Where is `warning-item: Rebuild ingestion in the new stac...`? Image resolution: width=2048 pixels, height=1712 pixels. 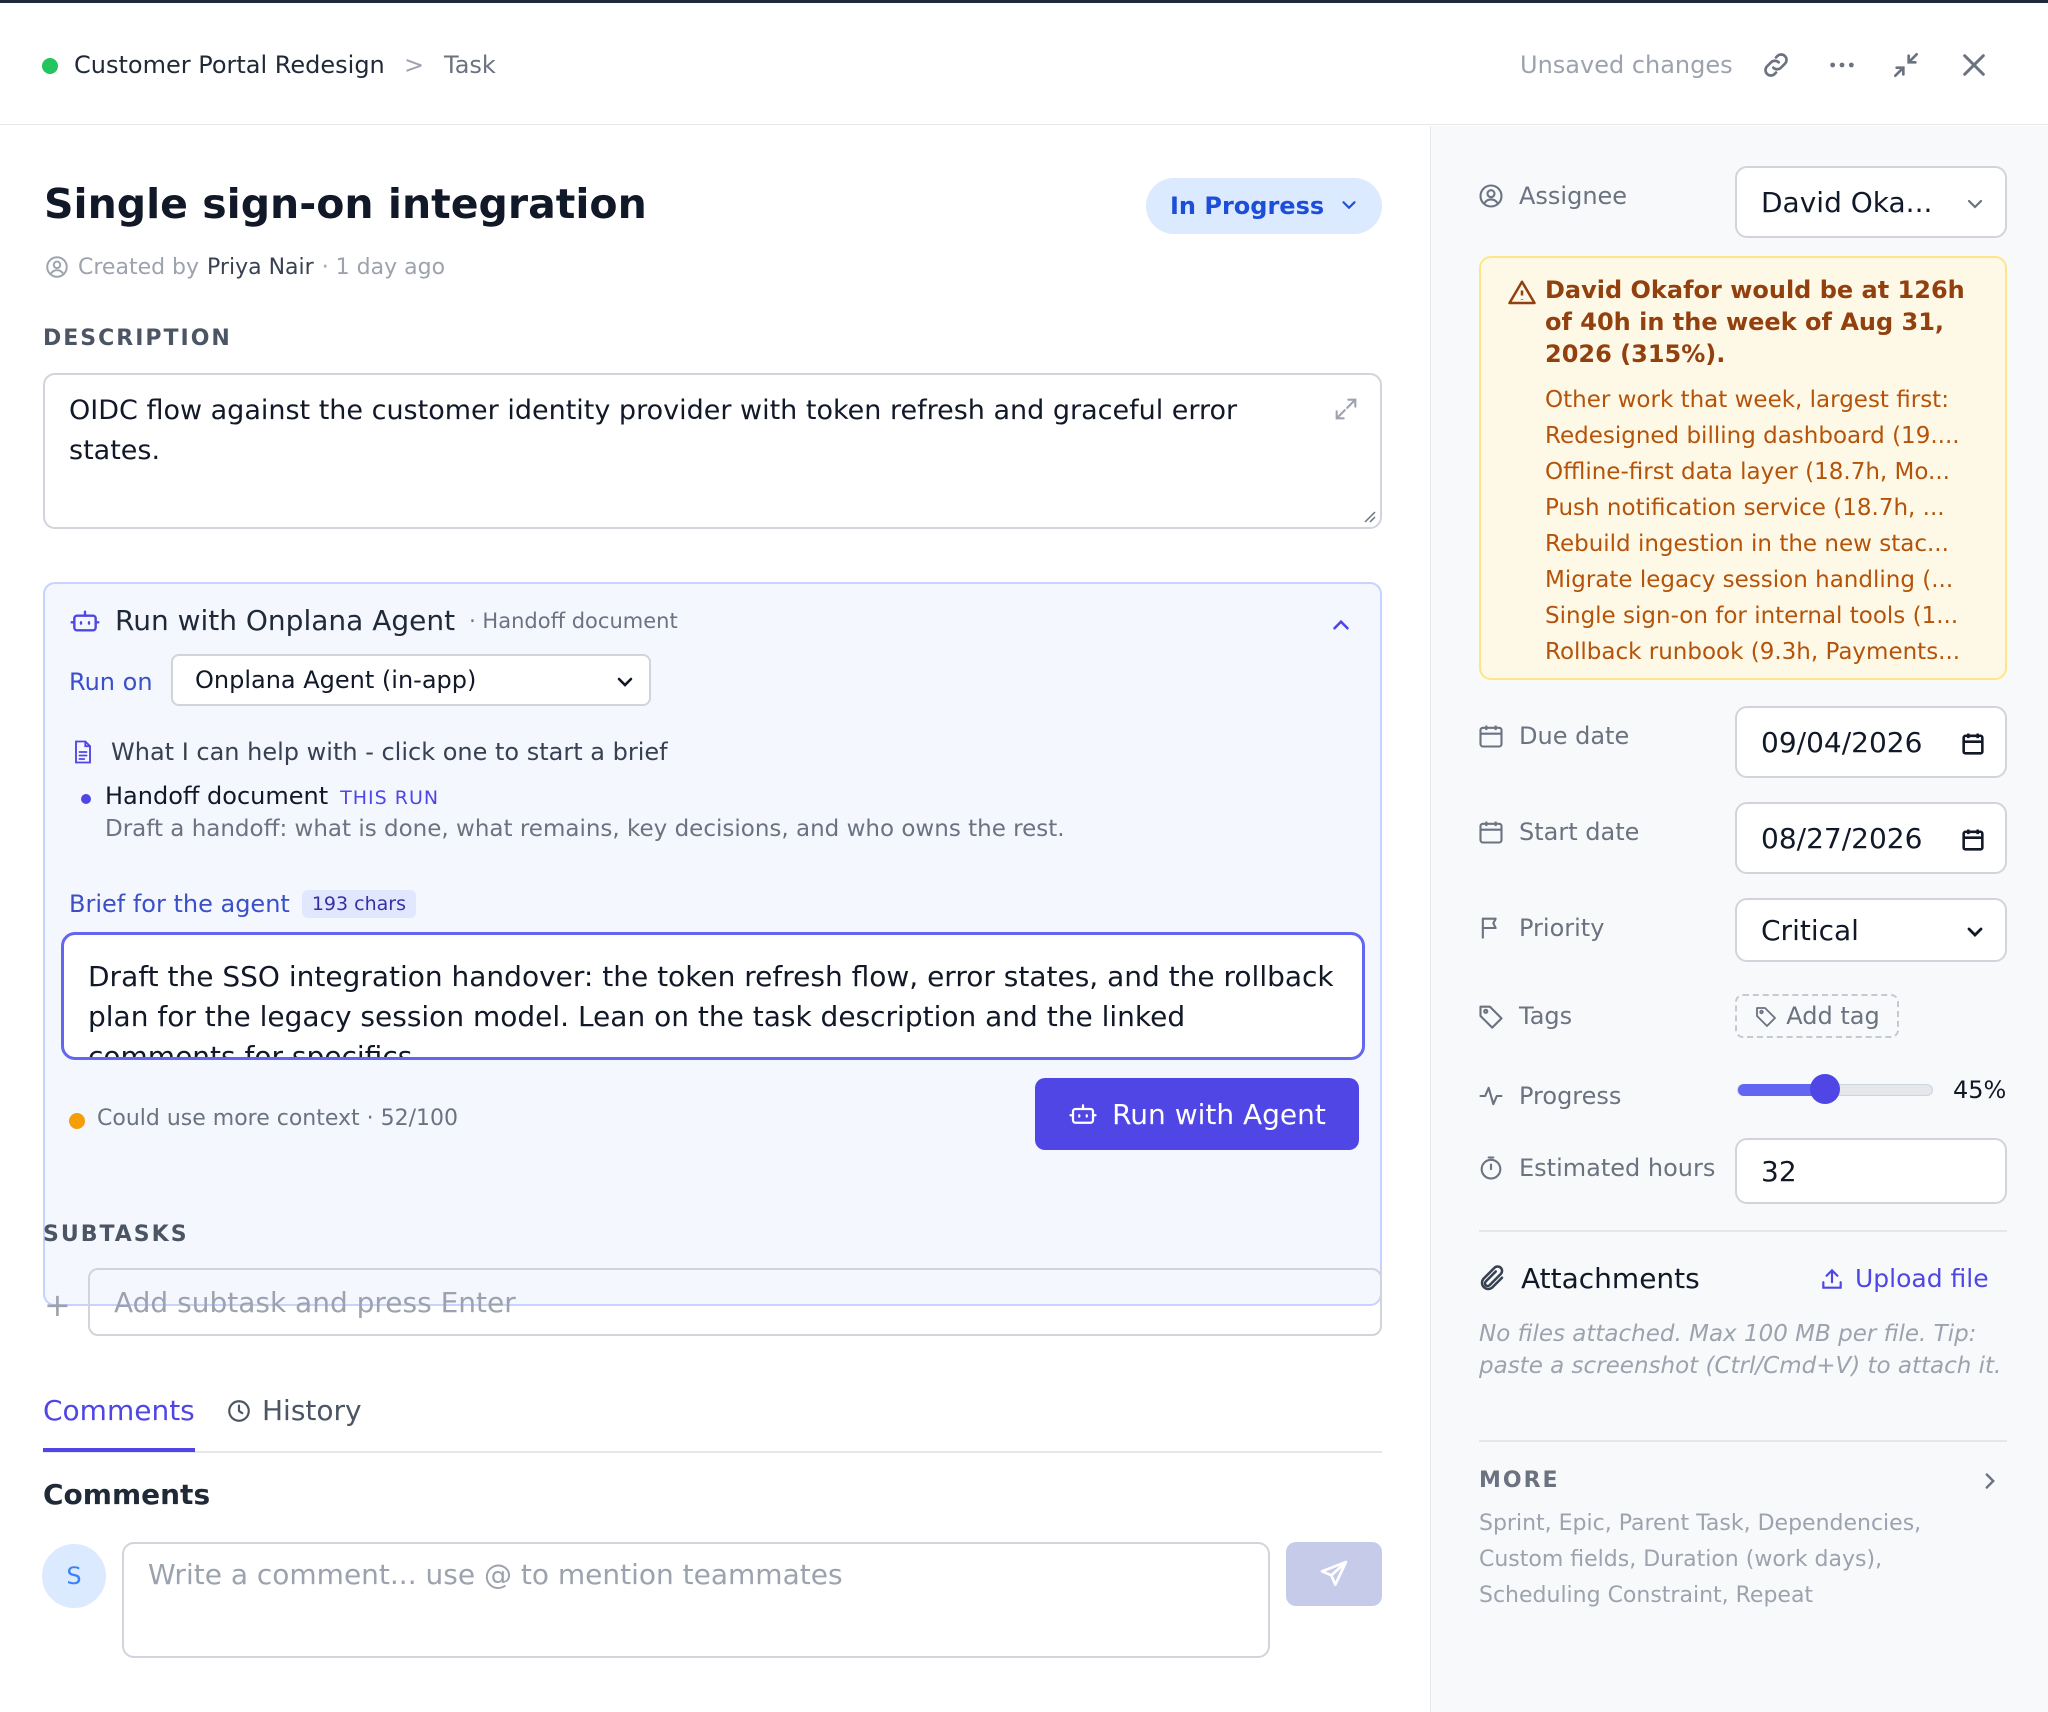 warning-item: Rebuild ingestion in the new stac... is located at coordinates (1769, 544).